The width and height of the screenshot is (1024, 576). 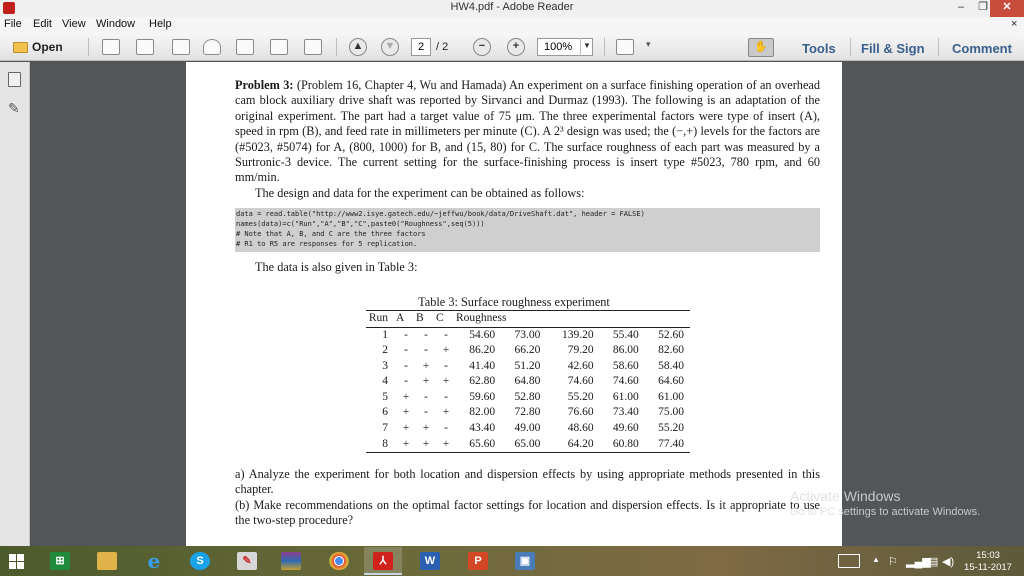 I want to click on show-hidden-icons: ▲, so click(x=876, y=559).